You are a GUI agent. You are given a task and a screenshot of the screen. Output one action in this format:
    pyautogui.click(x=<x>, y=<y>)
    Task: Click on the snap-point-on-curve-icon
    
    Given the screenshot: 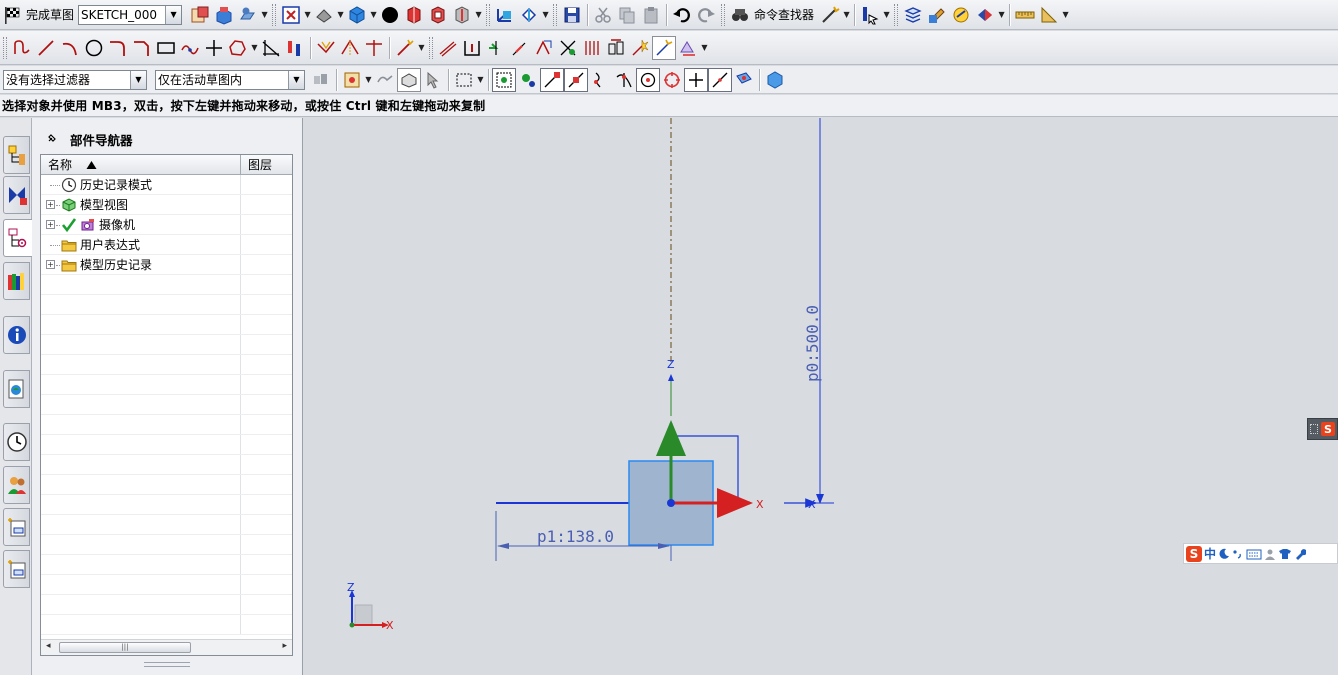 What is the action you would take?
    pyautogui.click(x=720, y=79)
    